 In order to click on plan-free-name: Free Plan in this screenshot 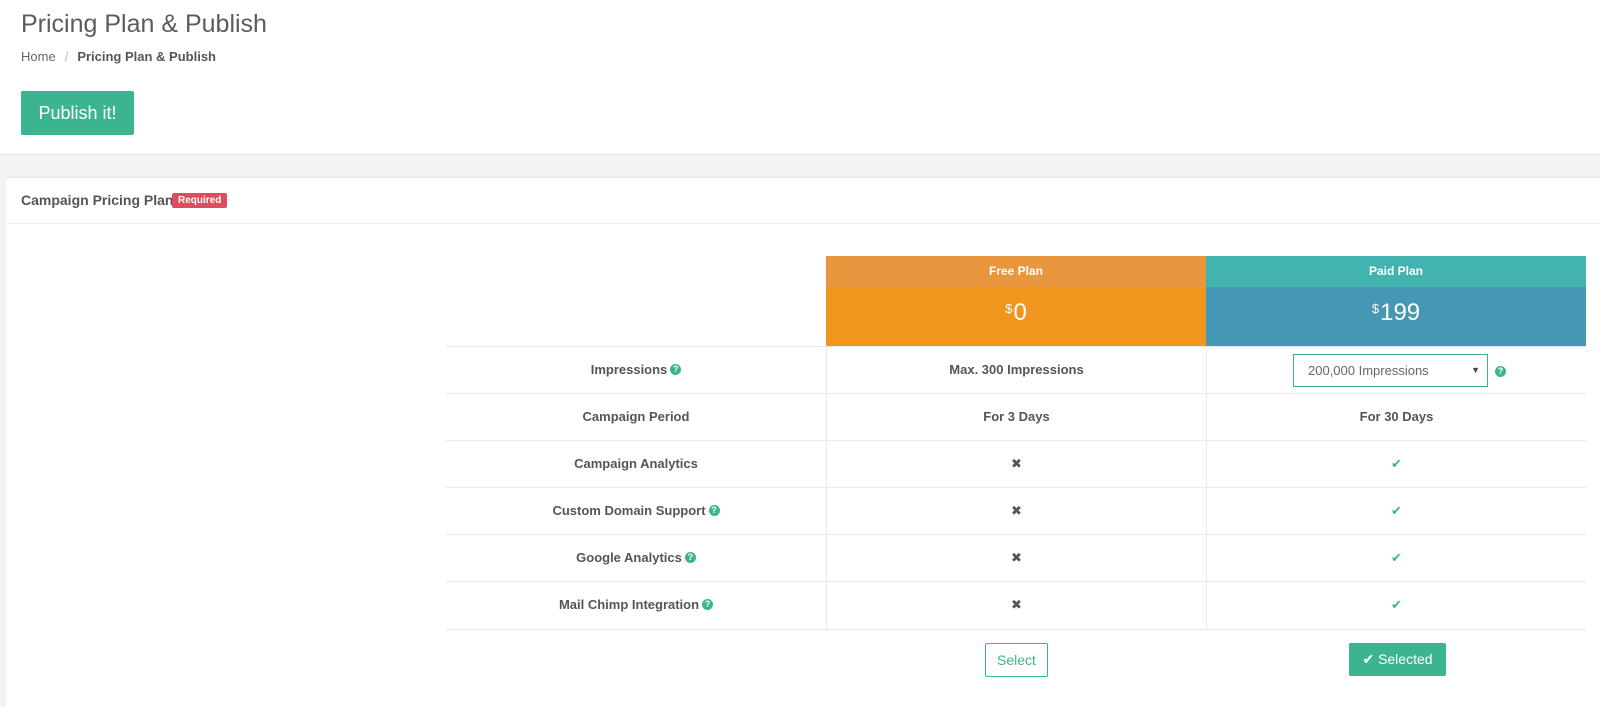, I will do `click(1016, 271)`.